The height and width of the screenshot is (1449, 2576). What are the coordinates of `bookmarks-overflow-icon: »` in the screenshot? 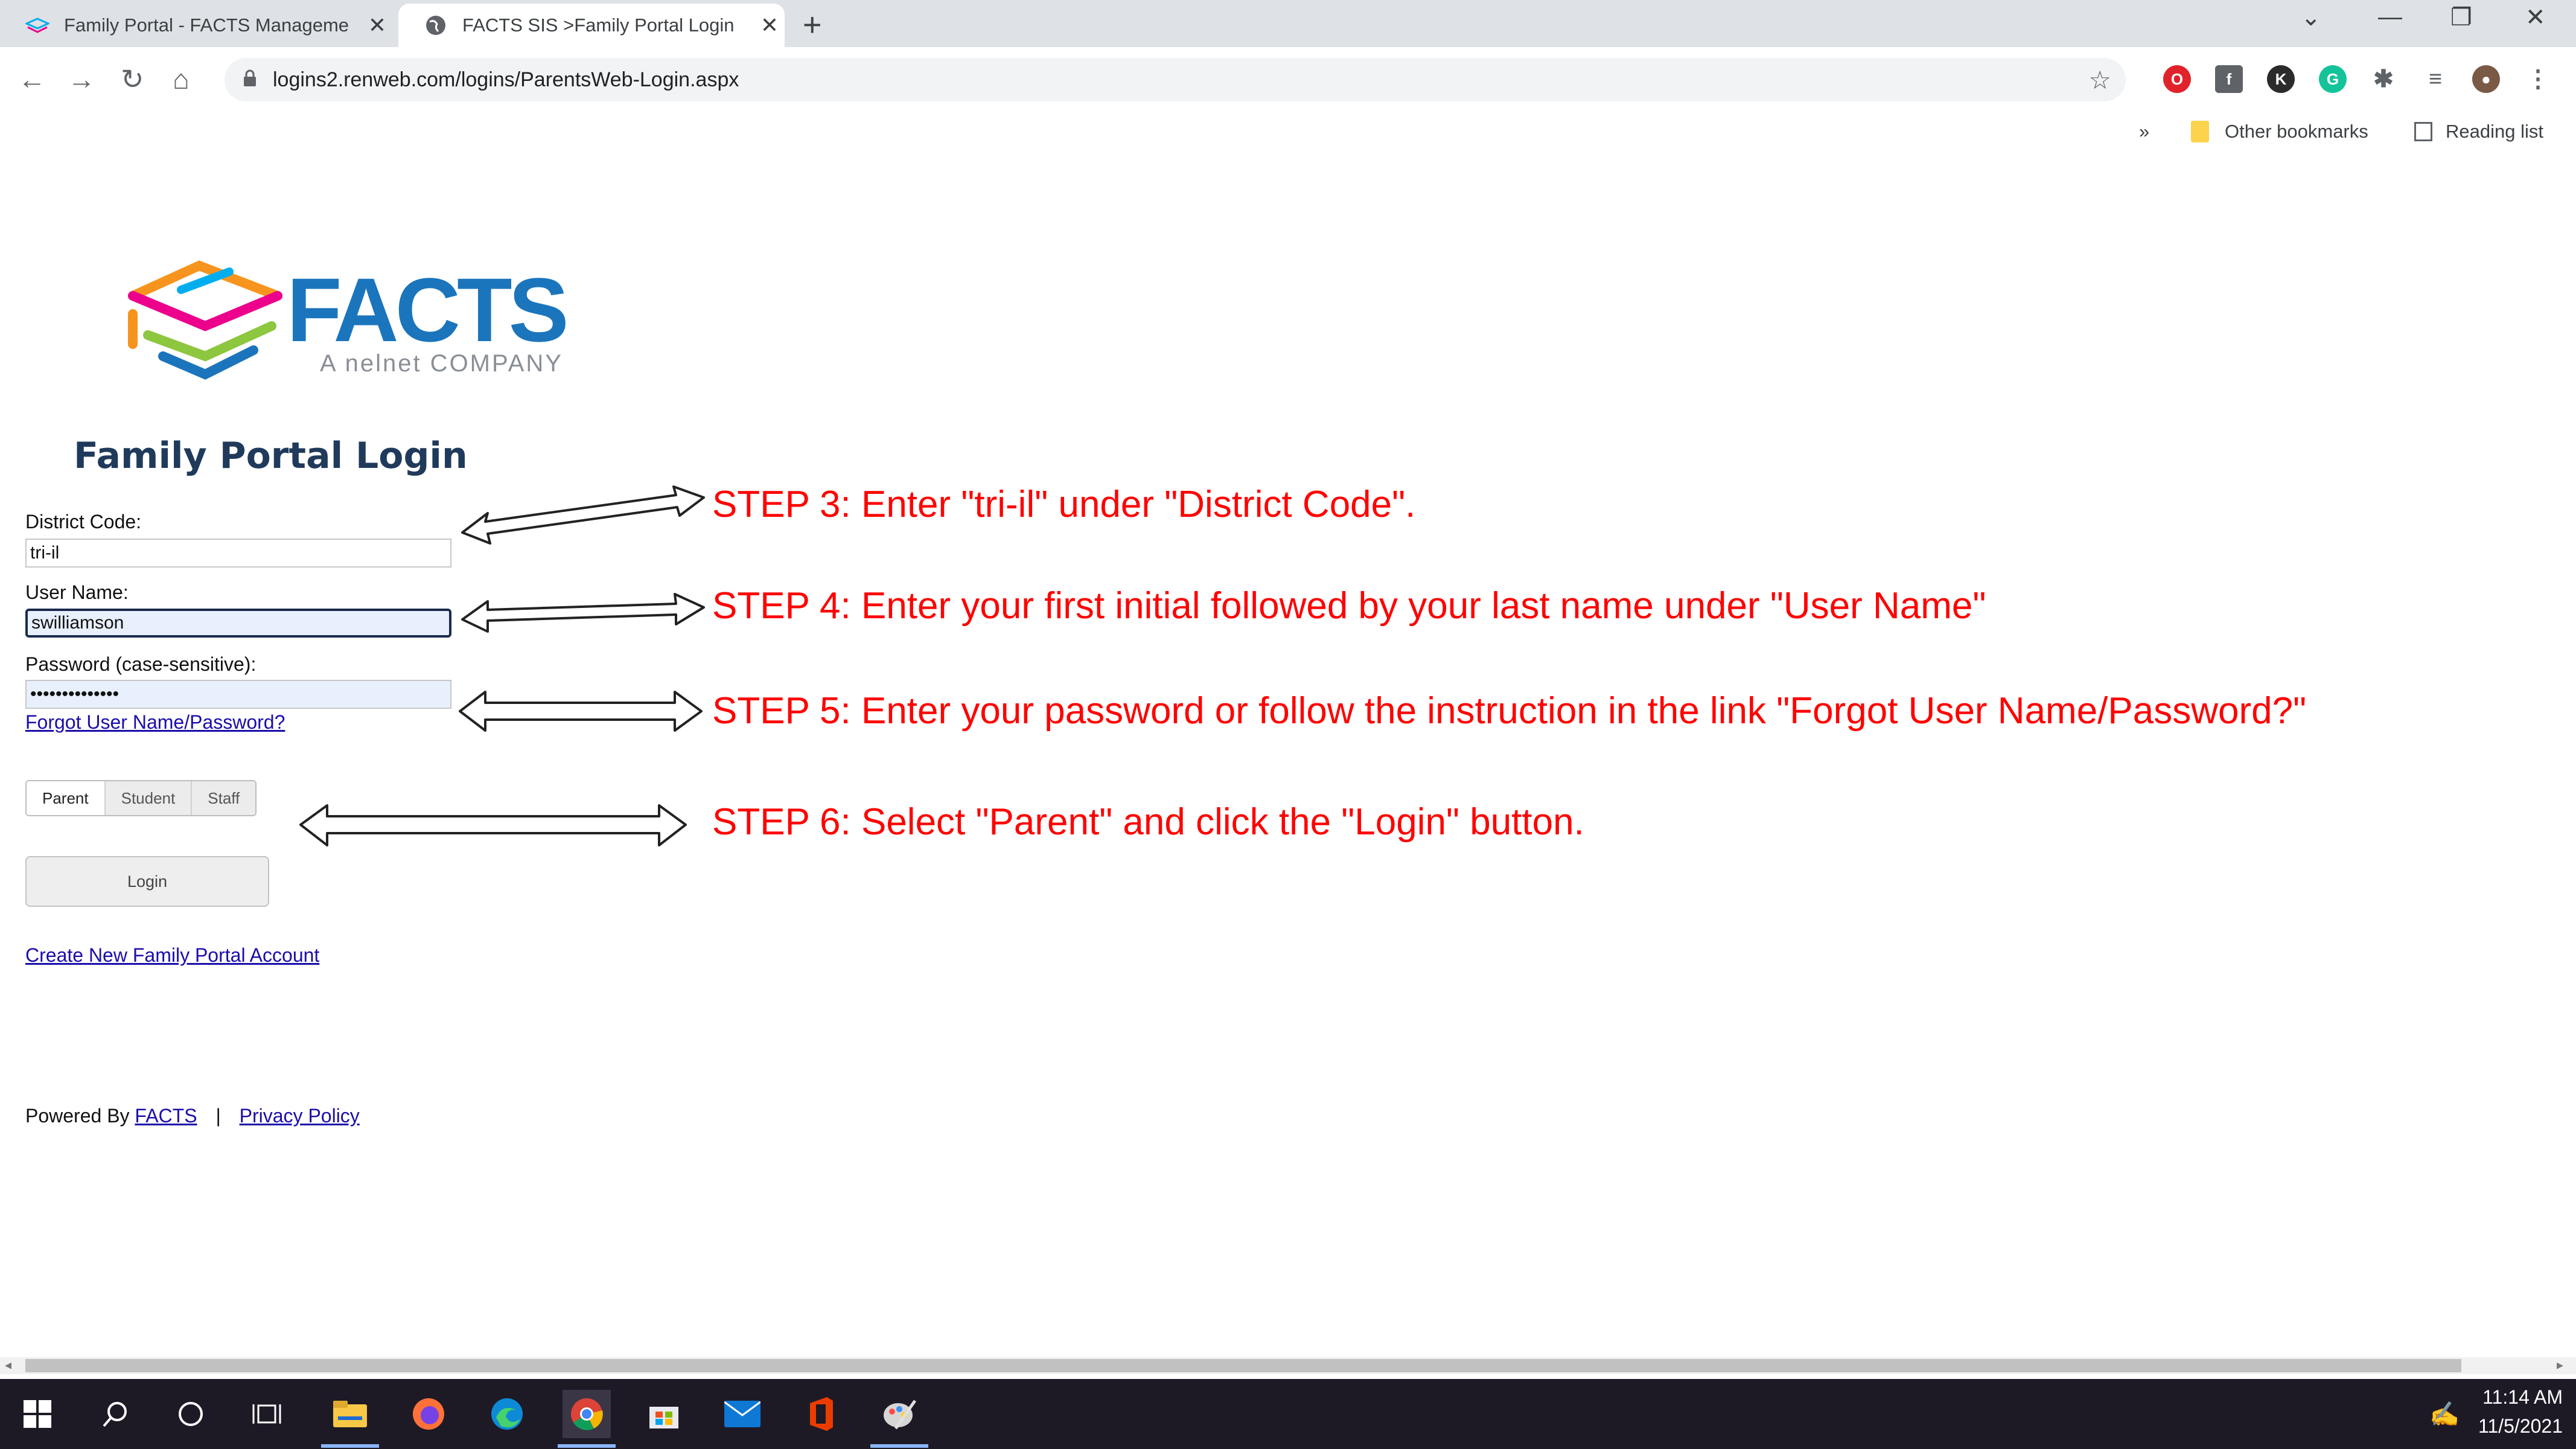 It's located at (2144, 132).